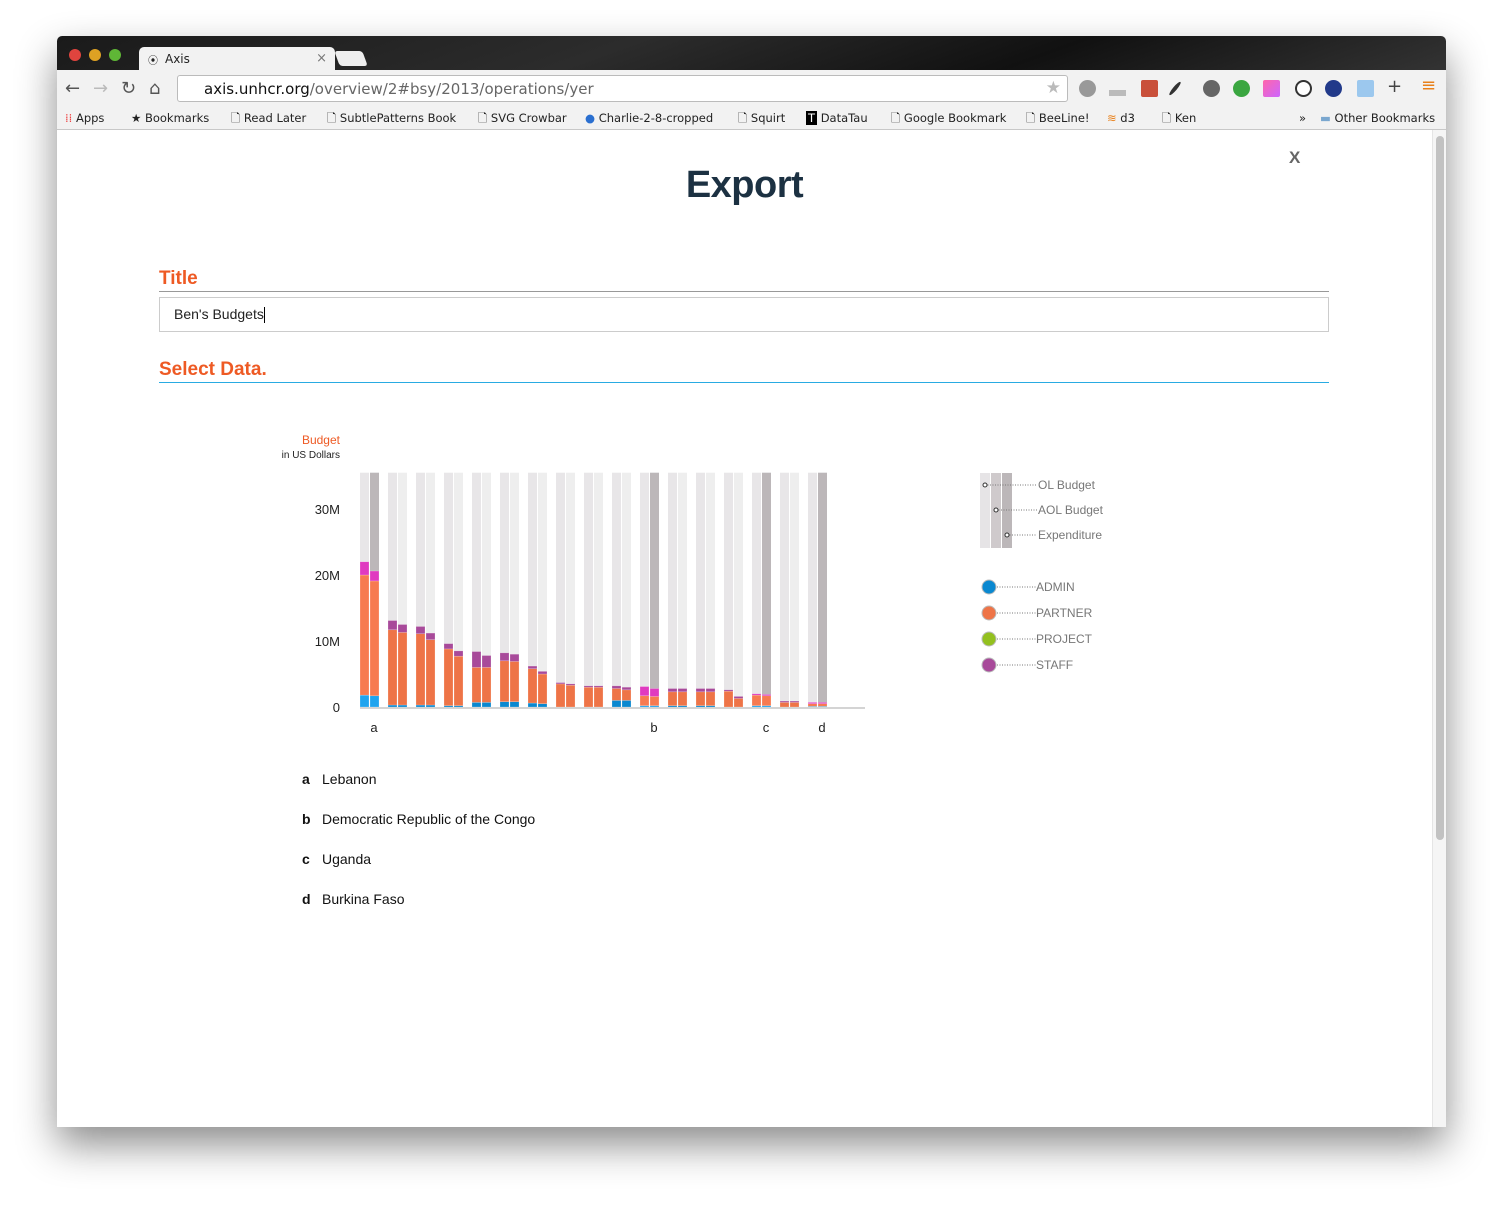 The image size is (1503, 1206). I want to click on bookmark-google: 🗋 Google Bookmark, so click(948, 120).